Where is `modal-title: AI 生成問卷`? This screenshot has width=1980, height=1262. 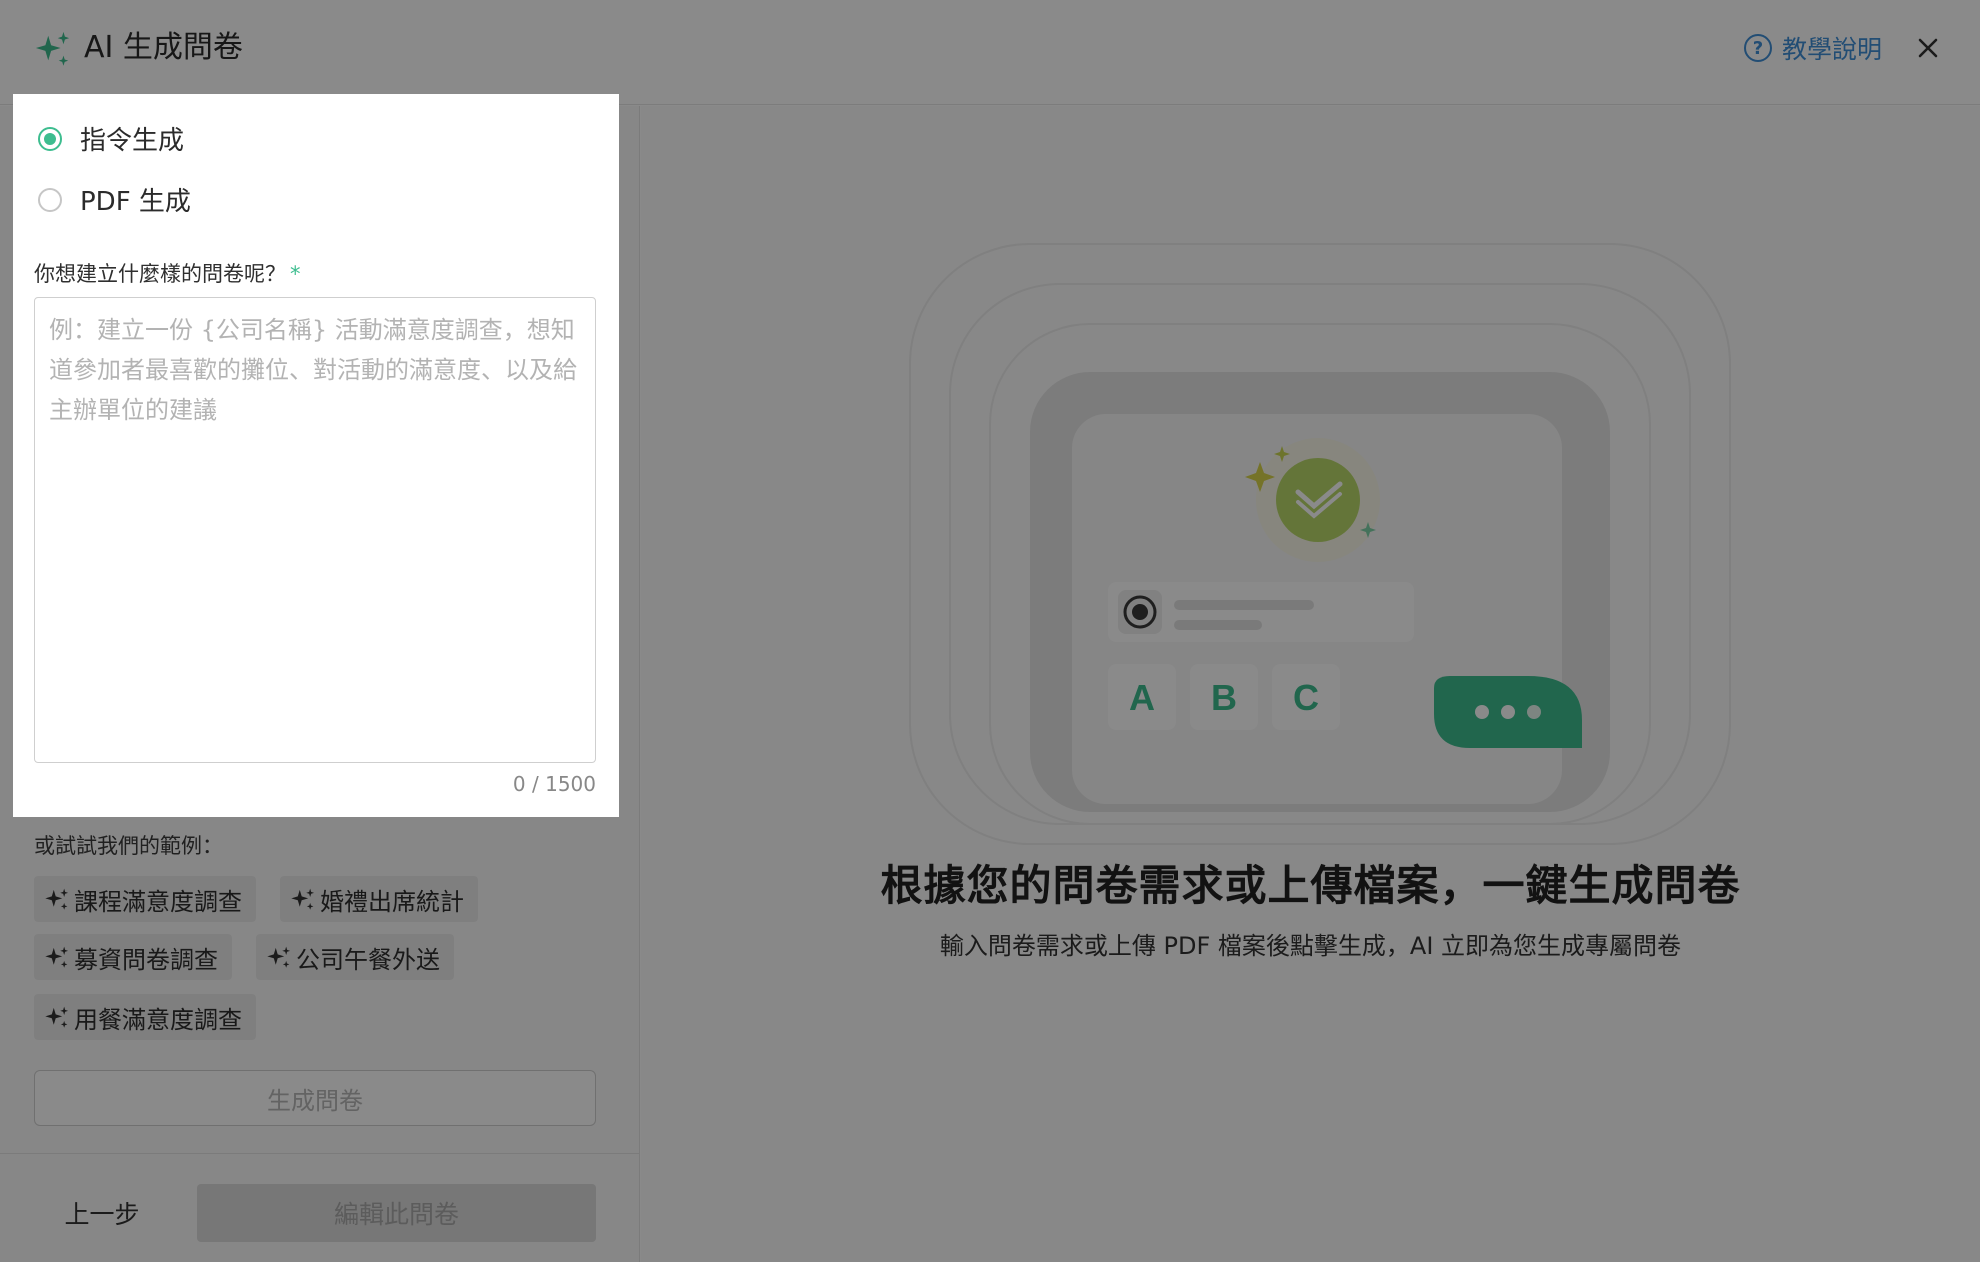 modal-title: AI 生成問卷 is located at coordinates (163, 47).